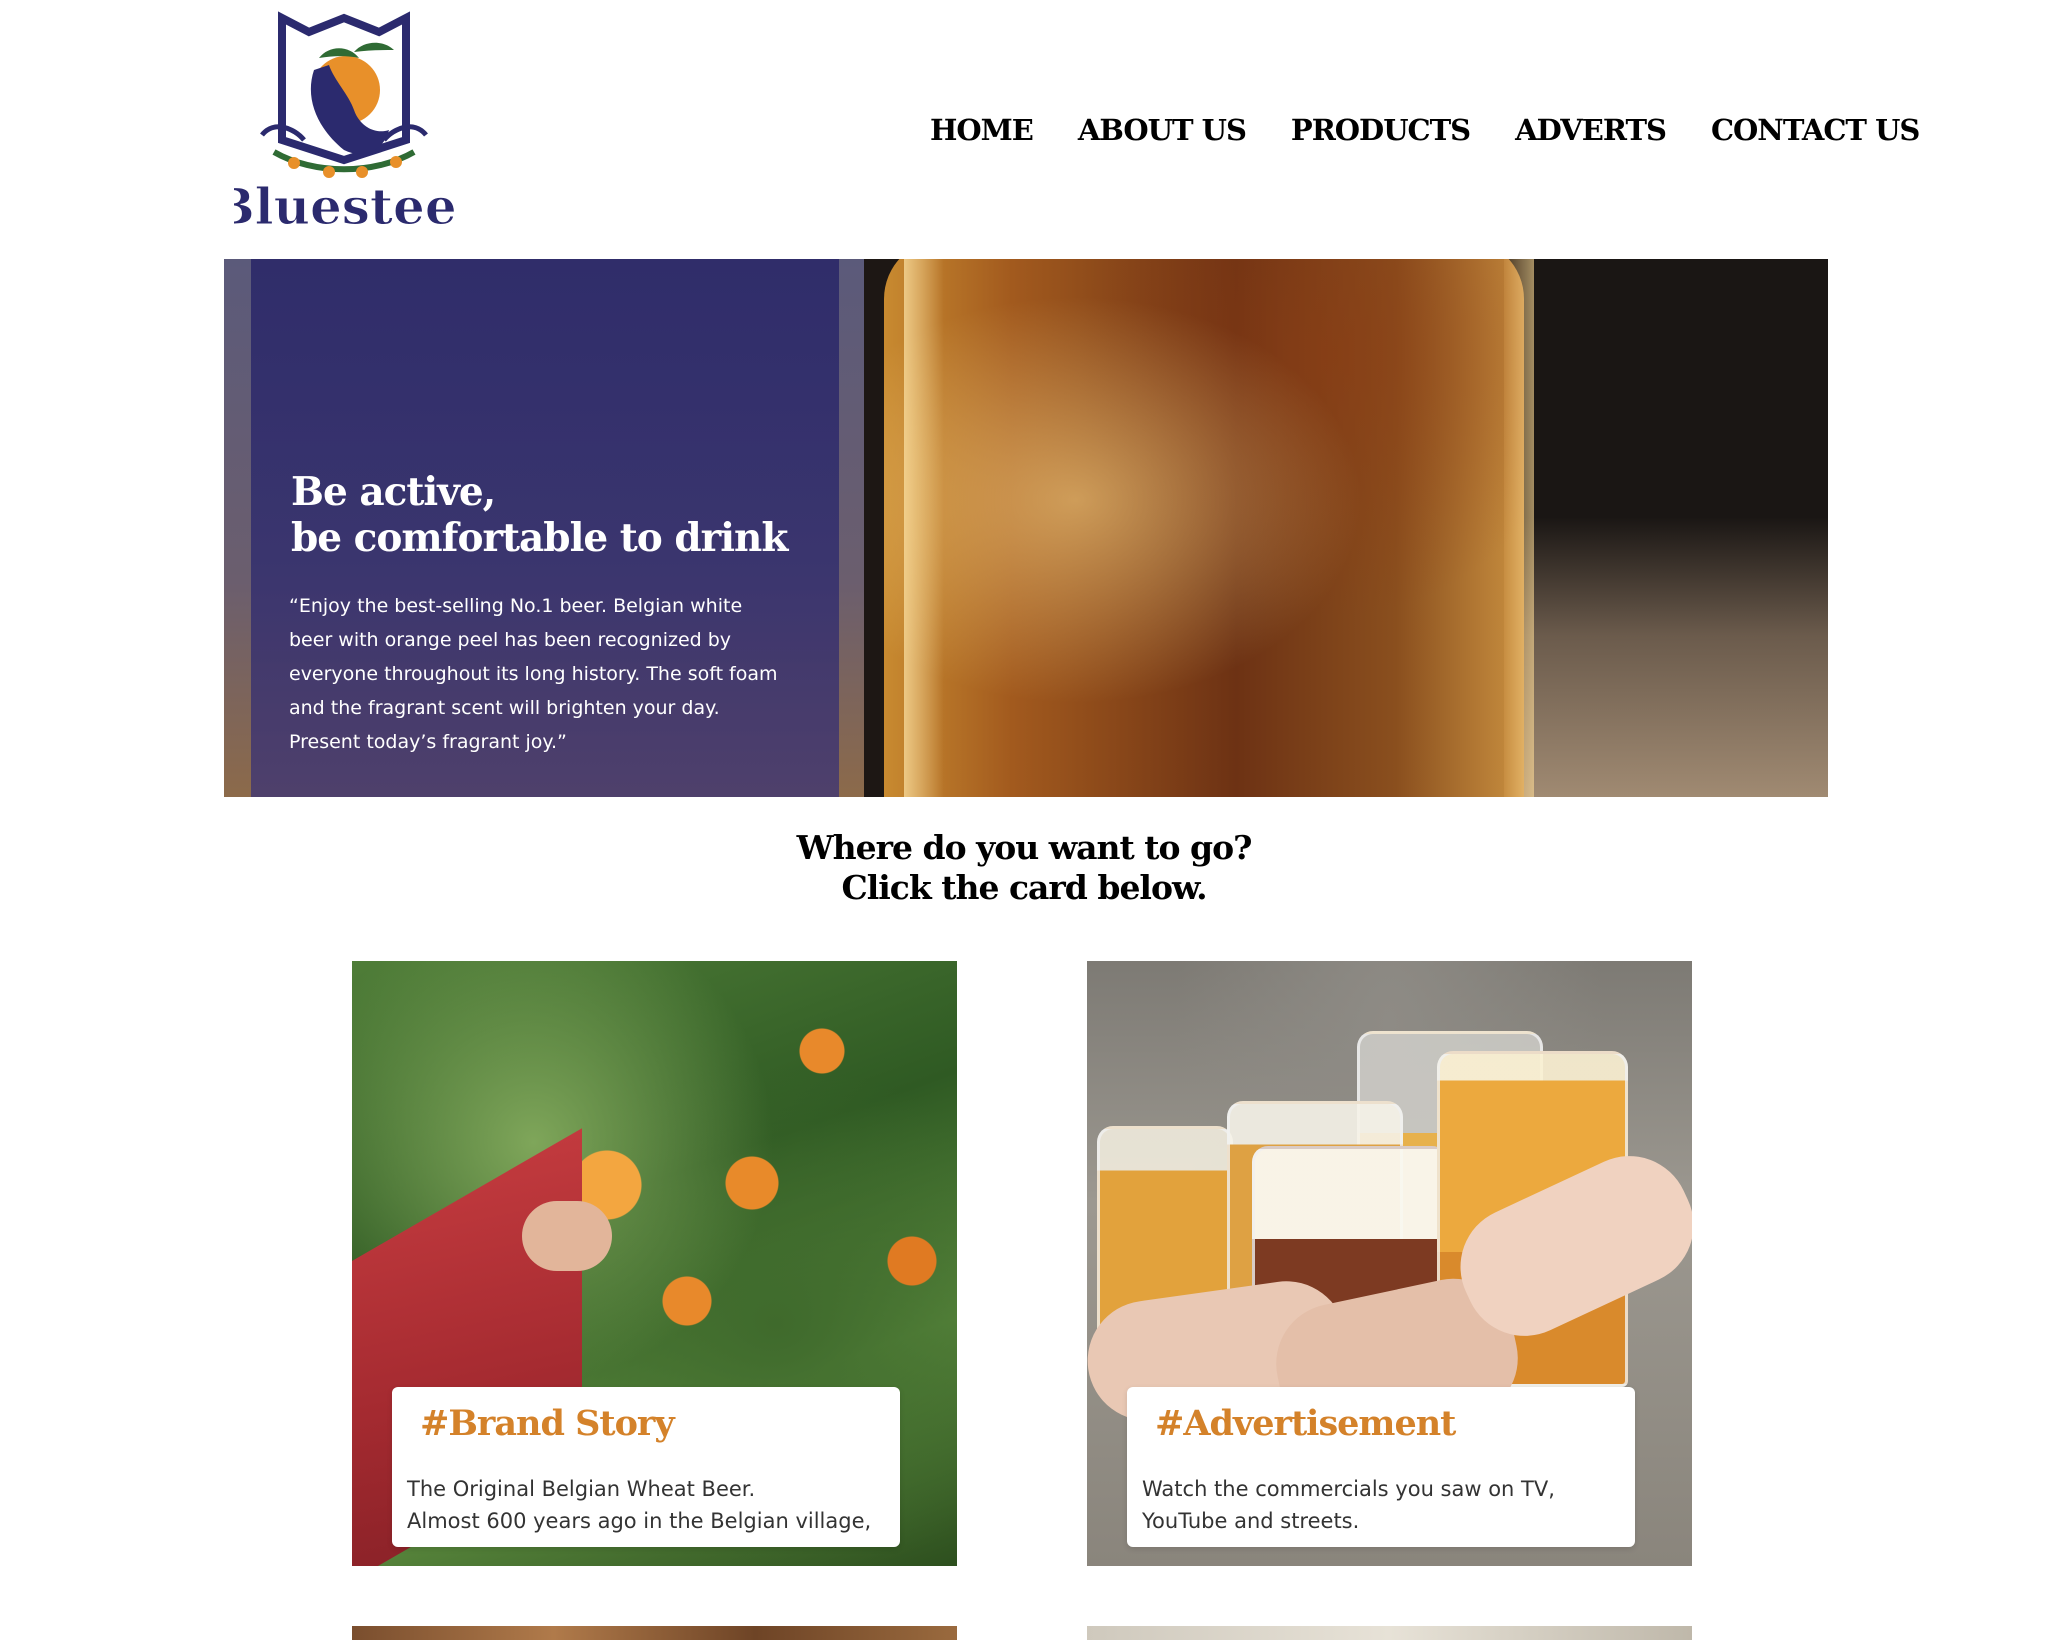  Describe the element at coordinates (1519, 528) in the screenshot. I see `hero-beer-edge` at that location.